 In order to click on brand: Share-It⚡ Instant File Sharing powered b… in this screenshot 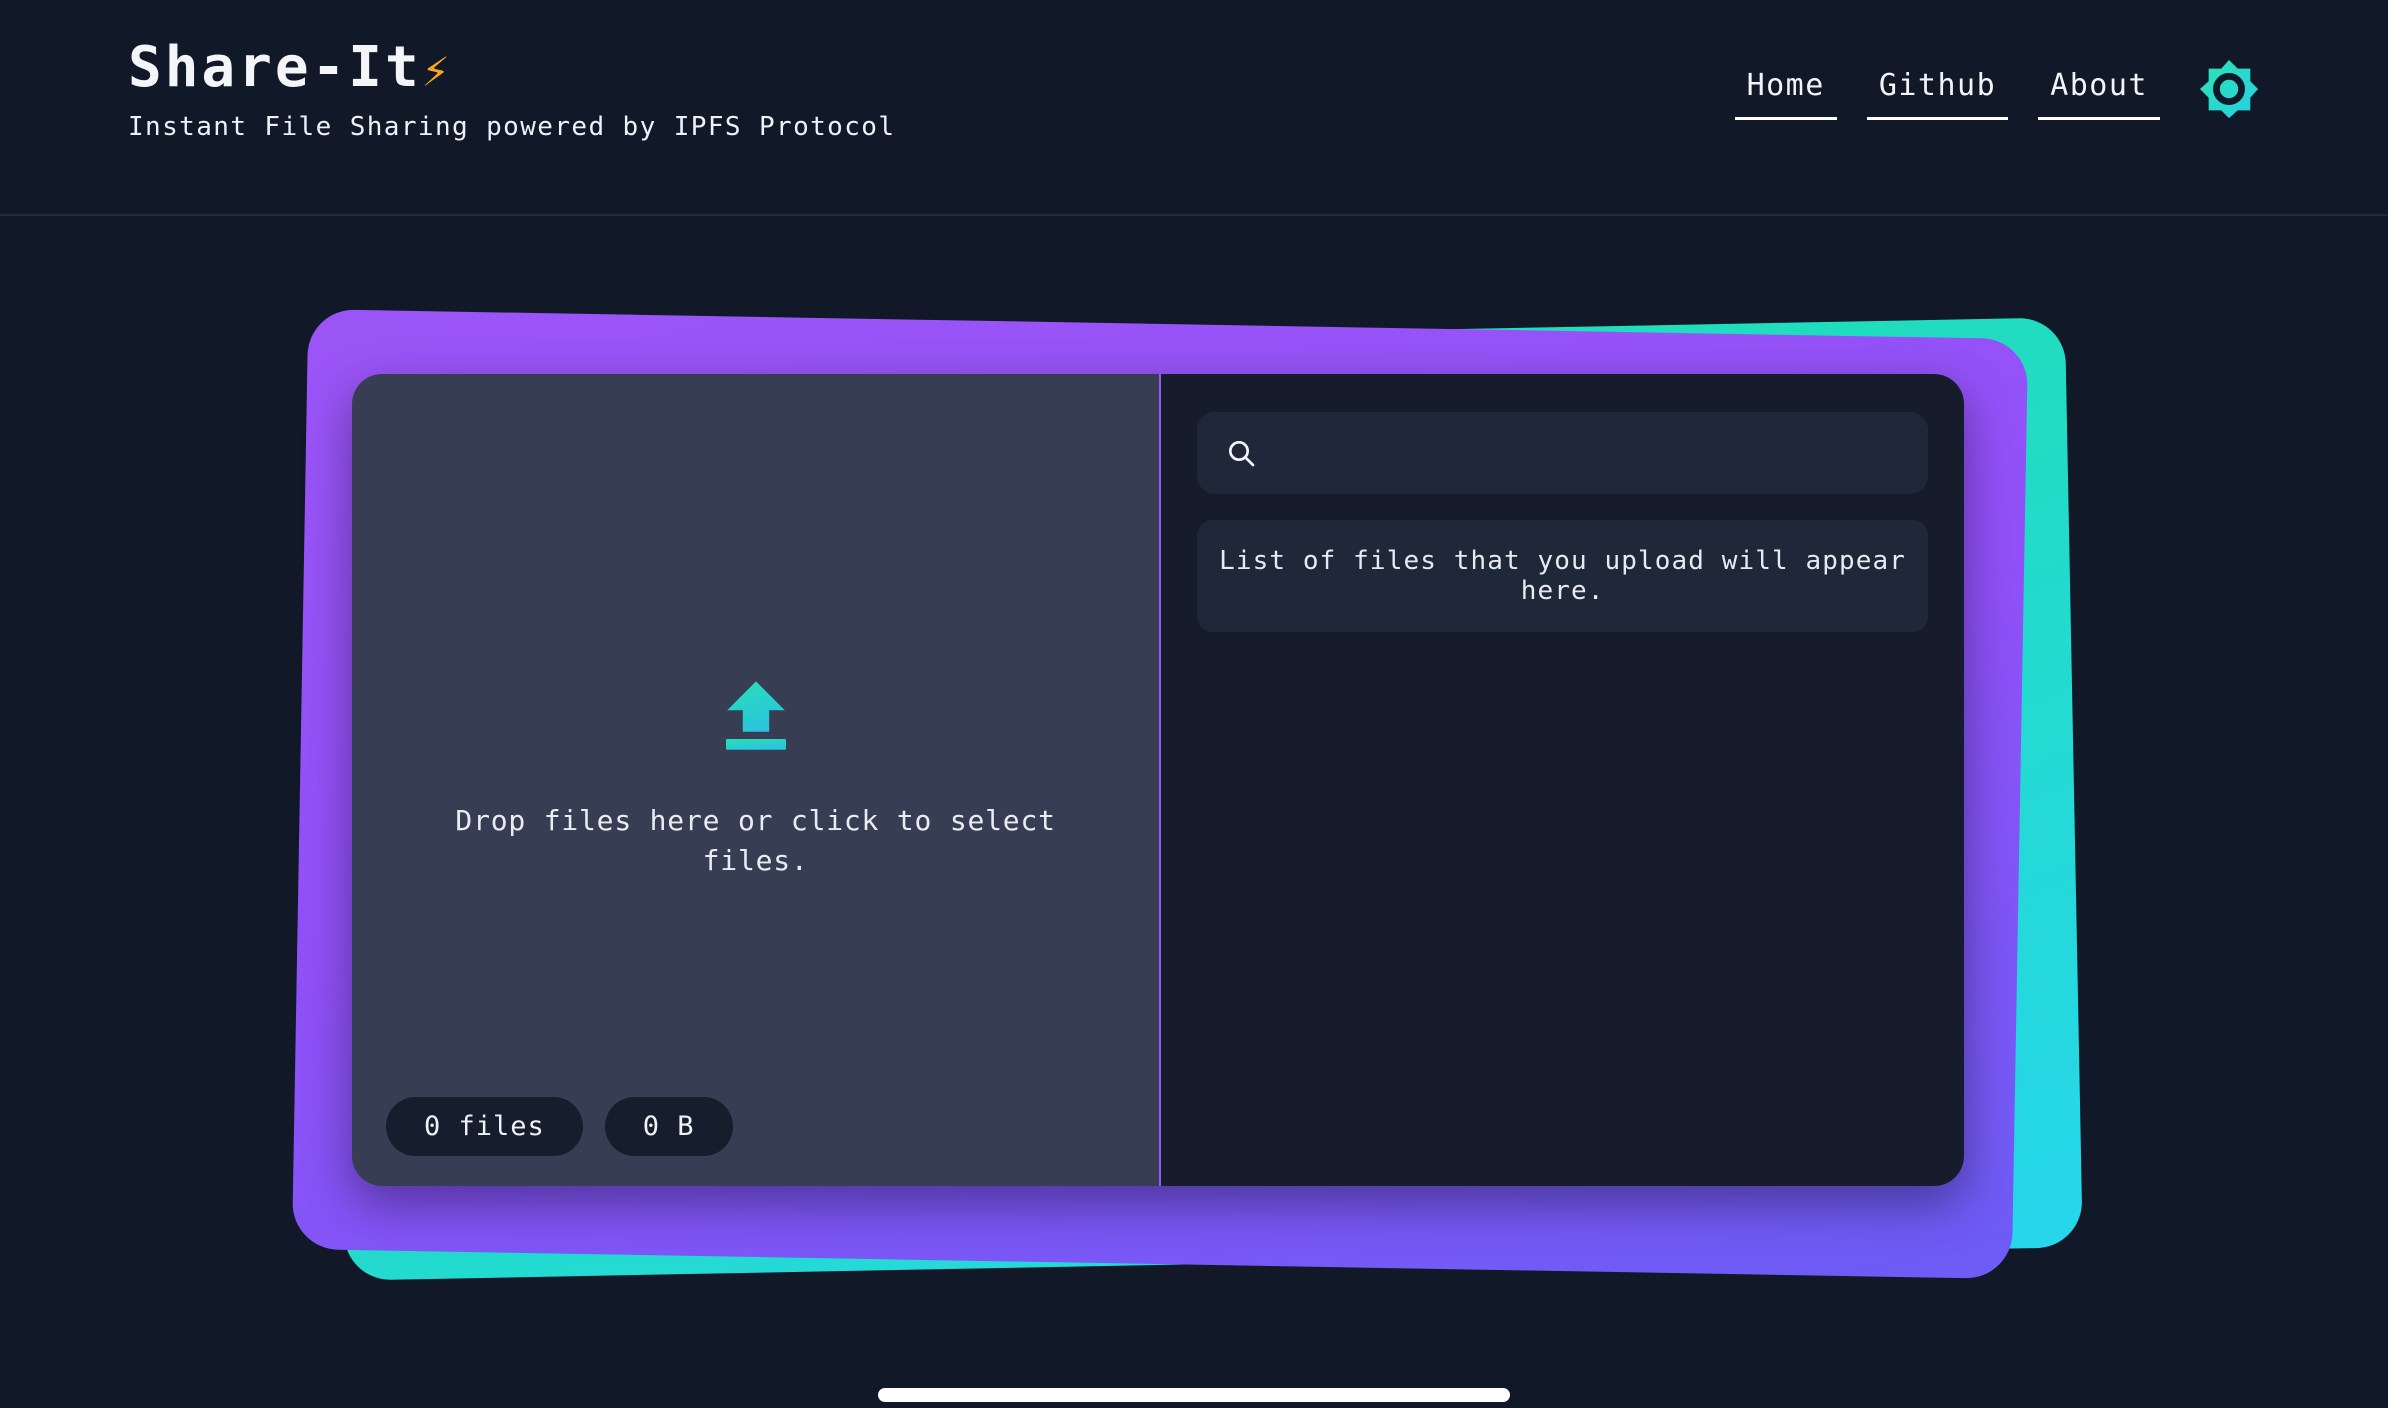, I will do `click(512, 89)`.